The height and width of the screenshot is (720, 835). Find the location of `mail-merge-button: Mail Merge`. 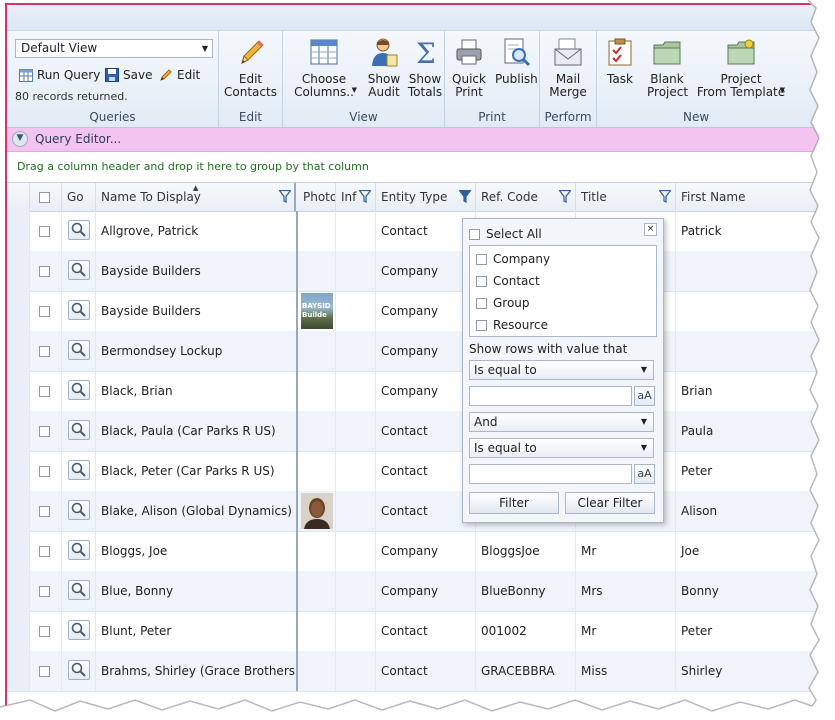

mail-merge-button: Mail Merge is located at coordinates (568, 68).